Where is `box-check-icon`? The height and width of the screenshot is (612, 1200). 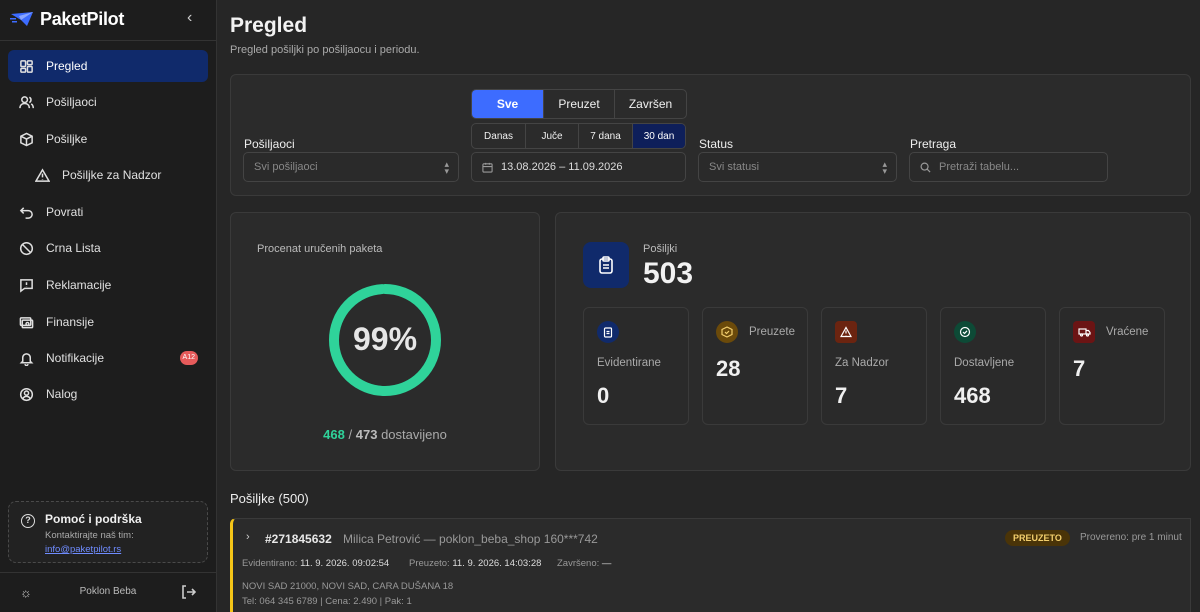
box-check-icon is located at coordinates (727, 332).